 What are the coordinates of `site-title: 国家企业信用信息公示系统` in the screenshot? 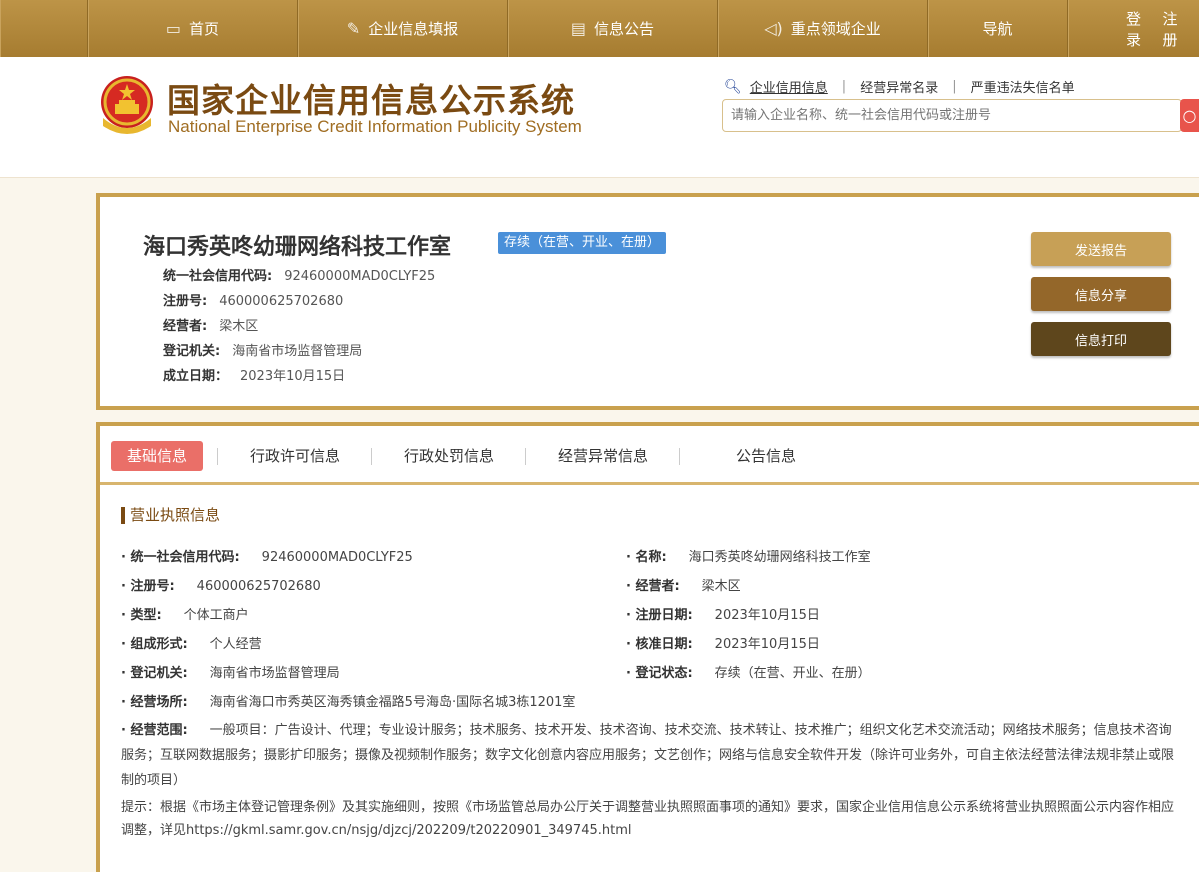 It's located at (371, 100).